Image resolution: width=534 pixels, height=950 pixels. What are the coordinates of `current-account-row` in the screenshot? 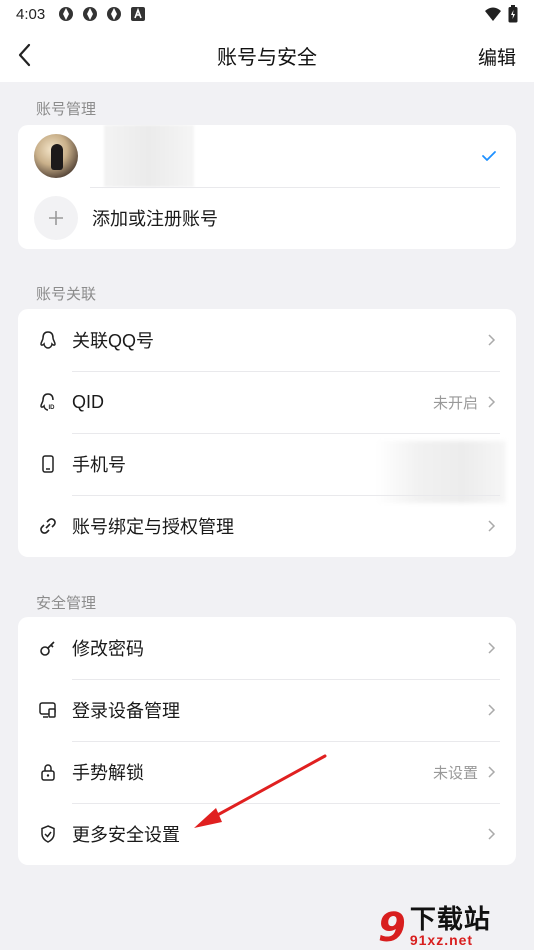 It's located at (267, 156).